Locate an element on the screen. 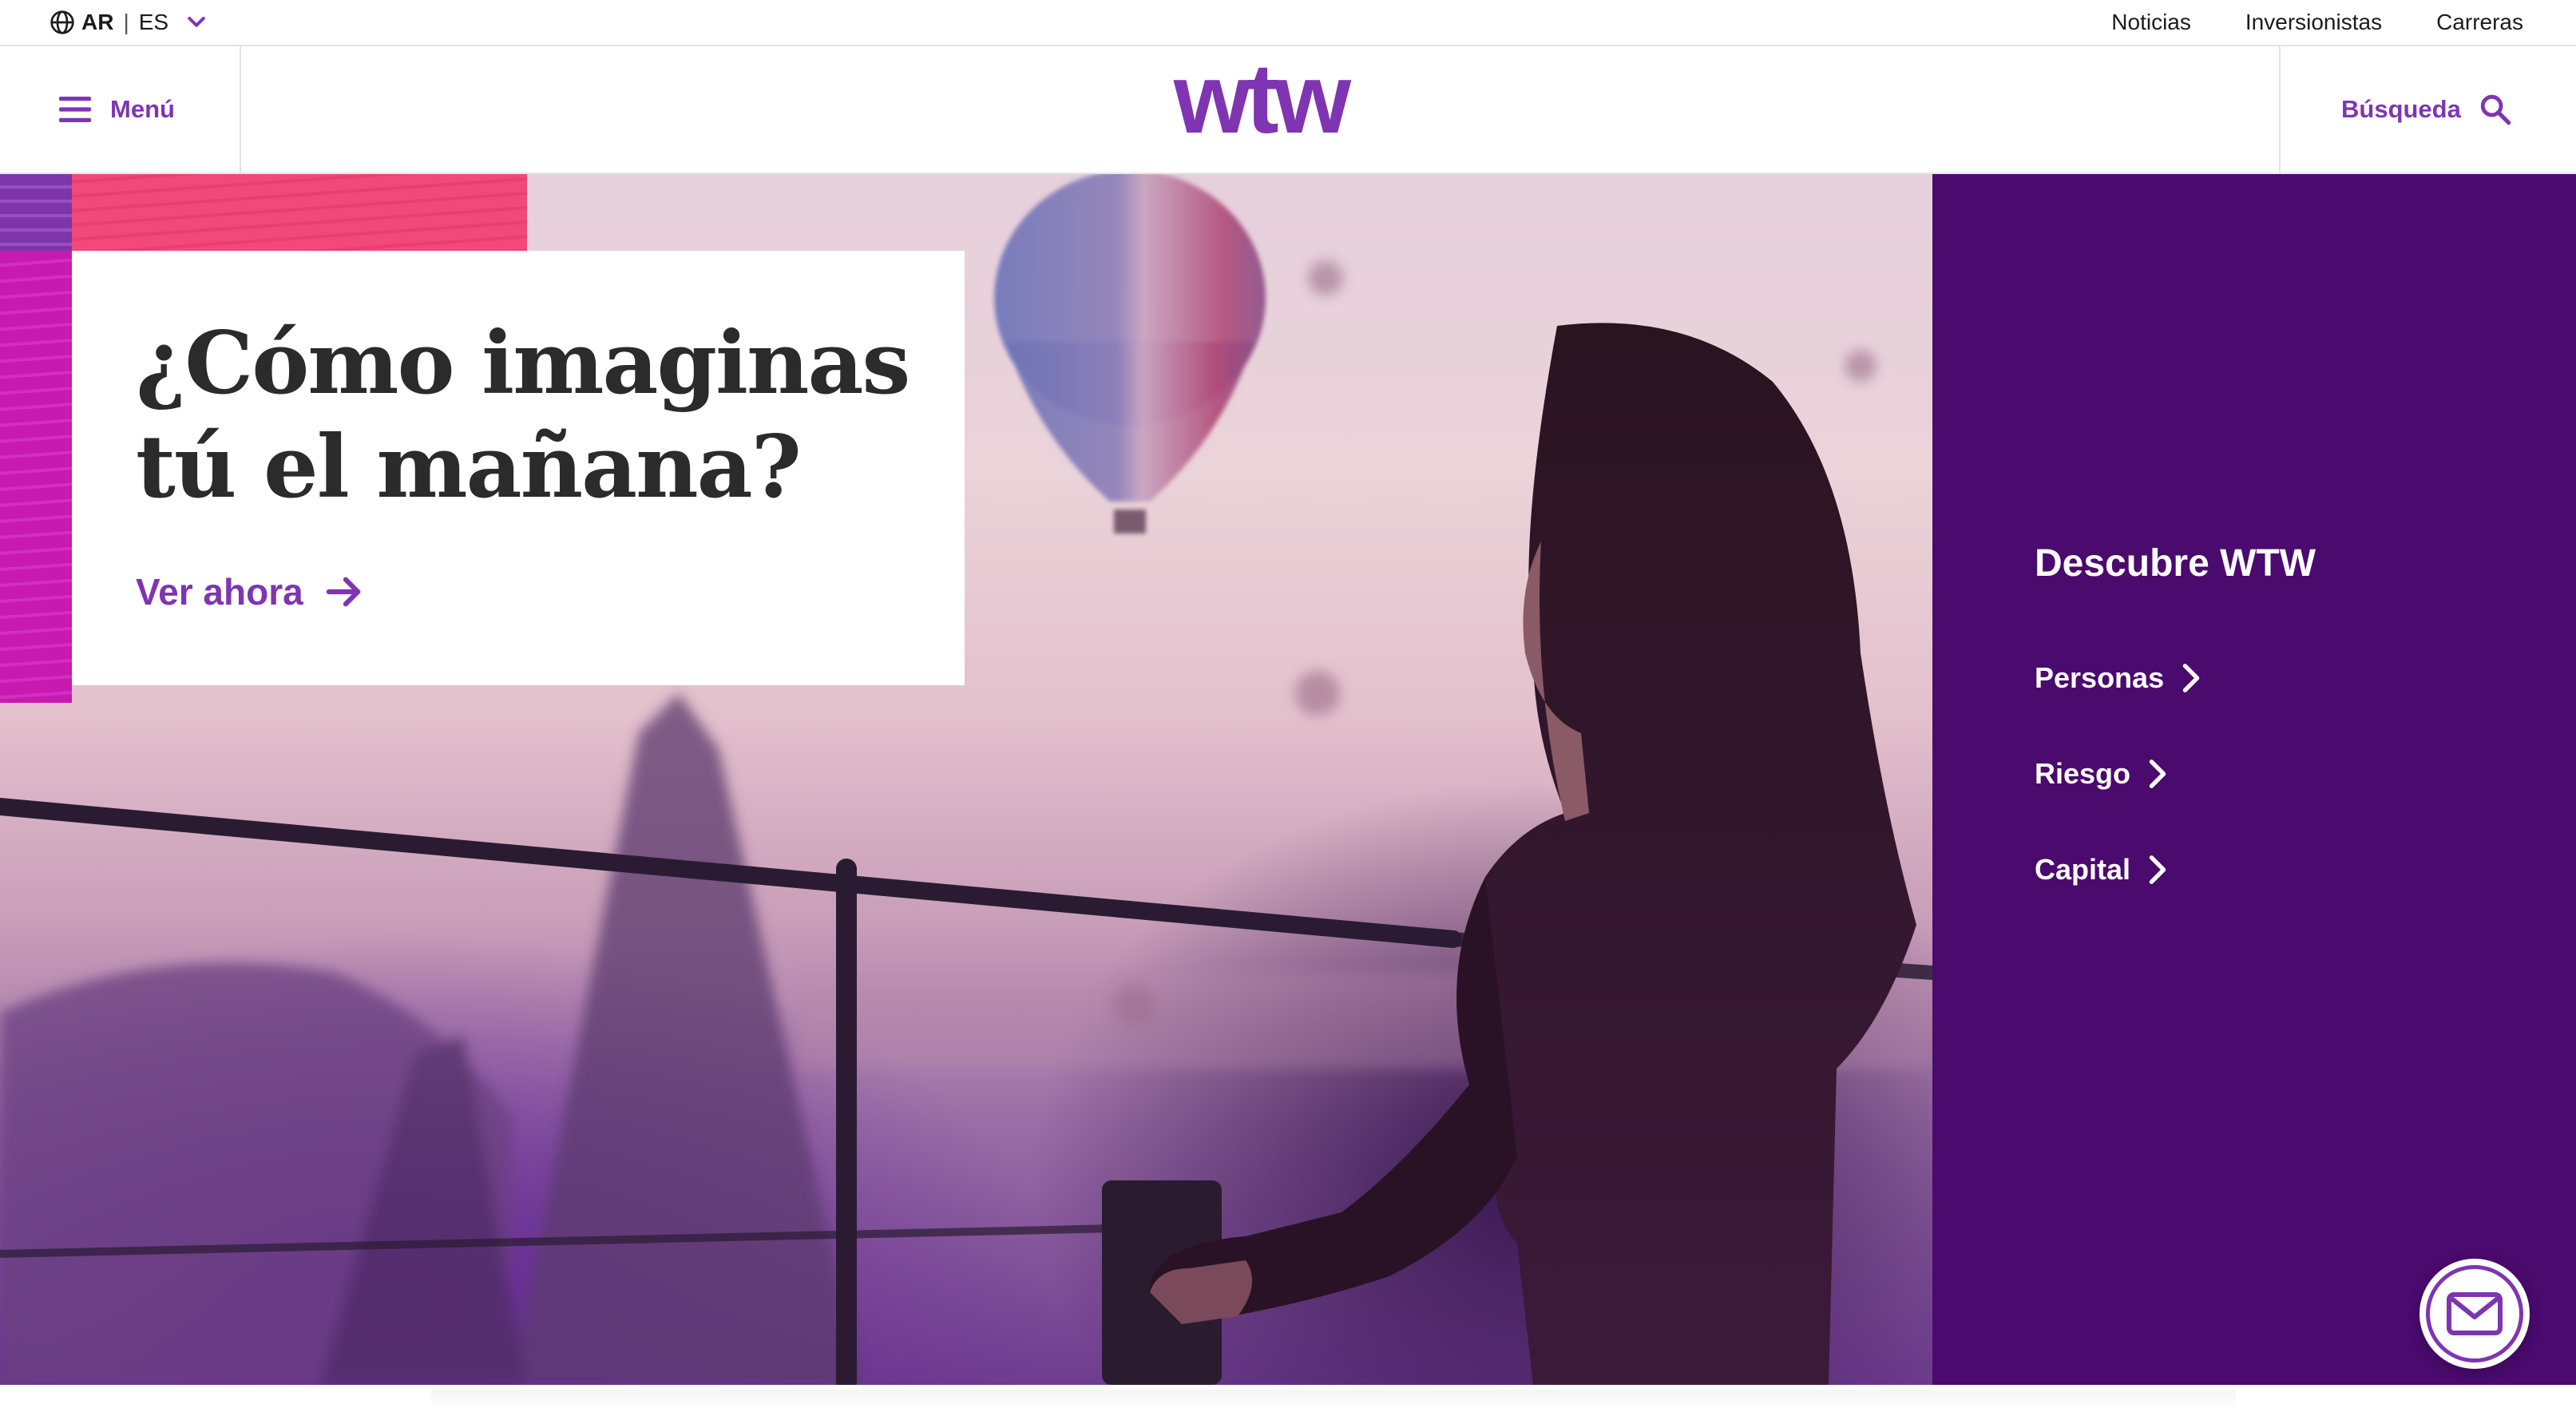 This screenshot has width=2576, height=1412. discover-item-riesgo: Riesgo is located at coordinates (2306, 774).